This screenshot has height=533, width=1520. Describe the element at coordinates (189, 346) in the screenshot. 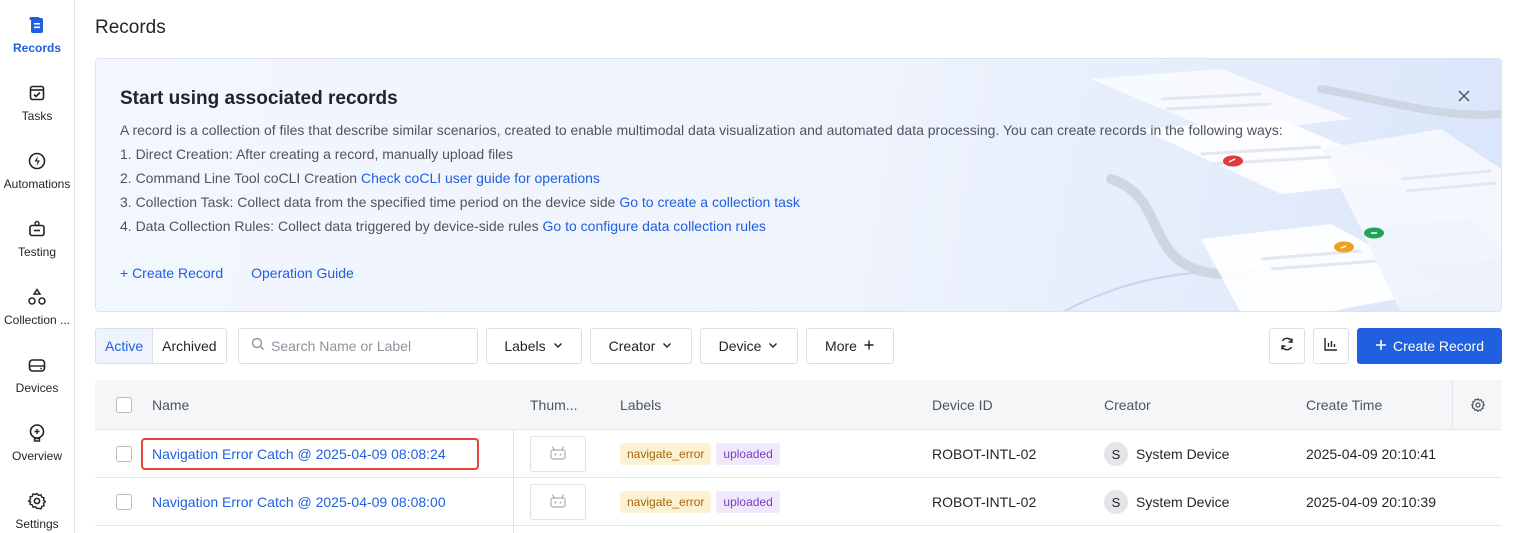

I see `tab-archived: Archived` at that location.